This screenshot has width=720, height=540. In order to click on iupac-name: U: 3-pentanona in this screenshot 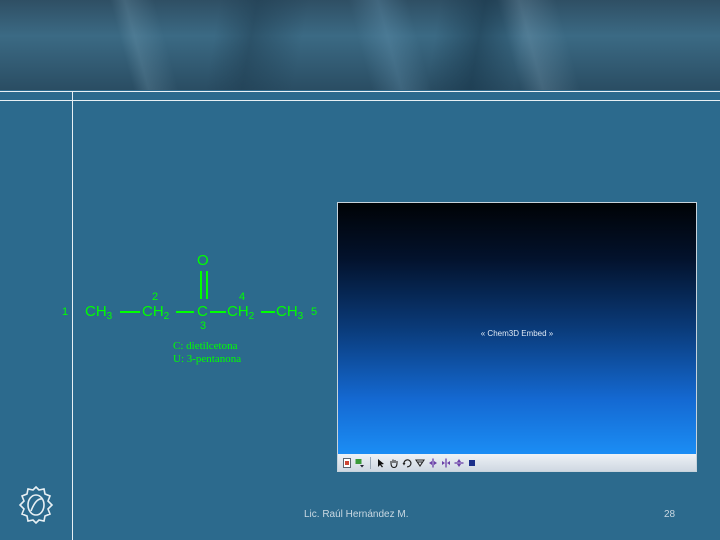, I will do `click(207, 359)`.